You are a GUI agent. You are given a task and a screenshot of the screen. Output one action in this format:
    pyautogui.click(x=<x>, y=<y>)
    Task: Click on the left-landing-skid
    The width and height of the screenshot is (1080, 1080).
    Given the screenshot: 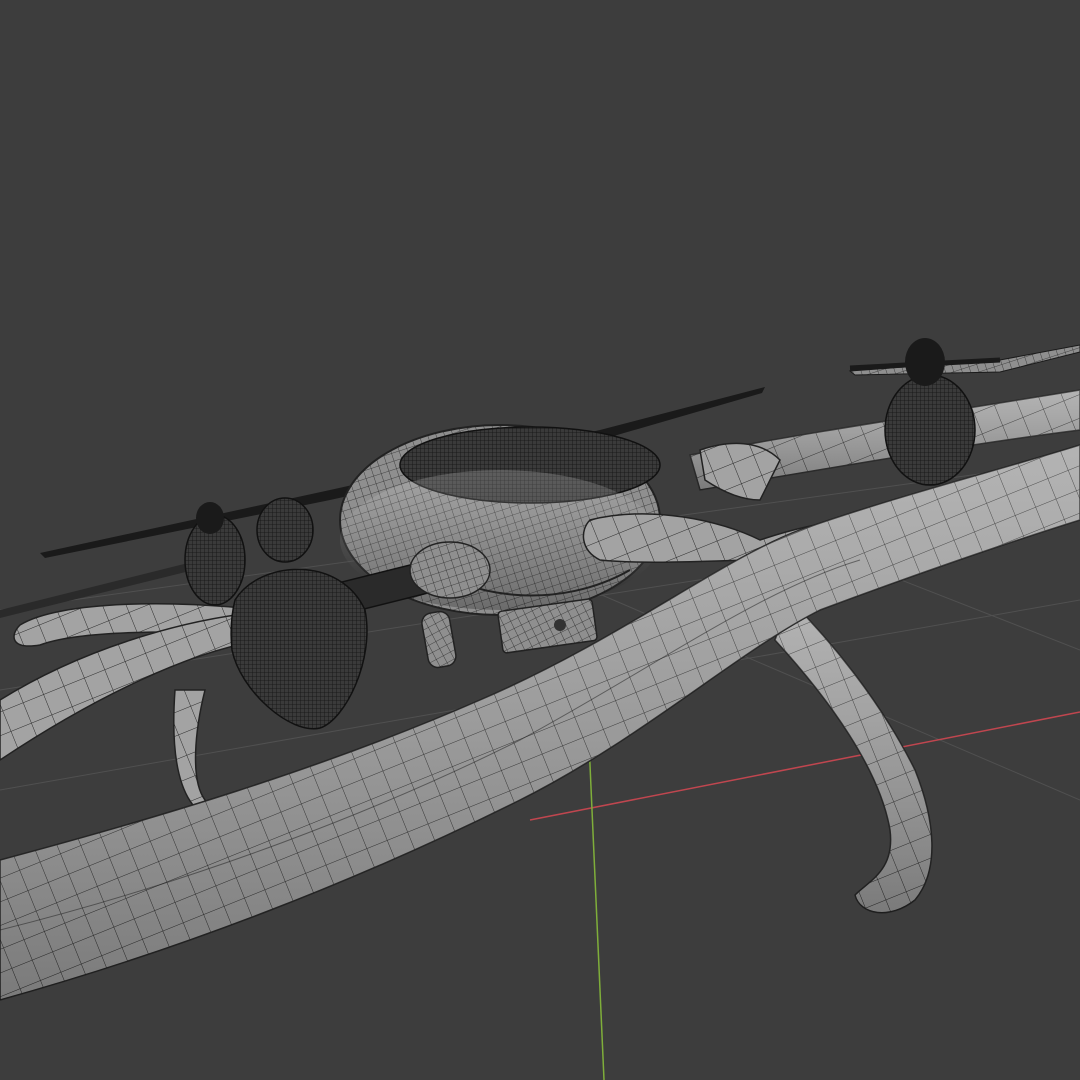 What is the action you would take?
    pyautogui.click(x=133, y=712)
    